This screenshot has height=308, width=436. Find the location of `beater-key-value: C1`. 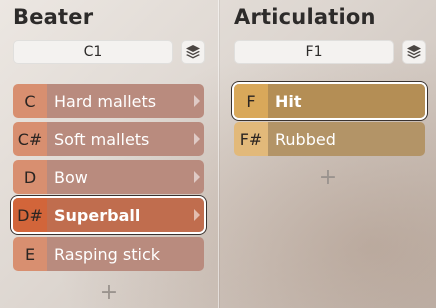

beater-key-value: C1 is located at coordinates (93, 52).